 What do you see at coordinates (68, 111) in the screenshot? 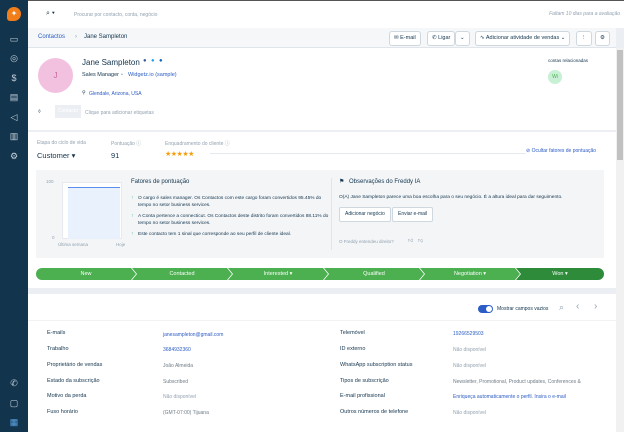
I see `tag-chip: Contacto` at bounding box center [68, 111].